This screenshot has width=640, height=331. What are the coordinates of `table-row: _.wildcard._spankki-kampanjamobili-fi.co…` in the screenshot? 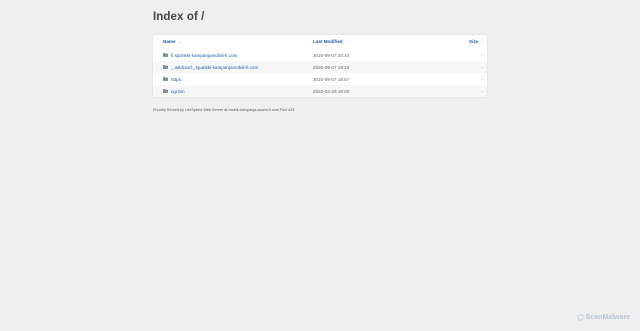 It's located at (320, 67).